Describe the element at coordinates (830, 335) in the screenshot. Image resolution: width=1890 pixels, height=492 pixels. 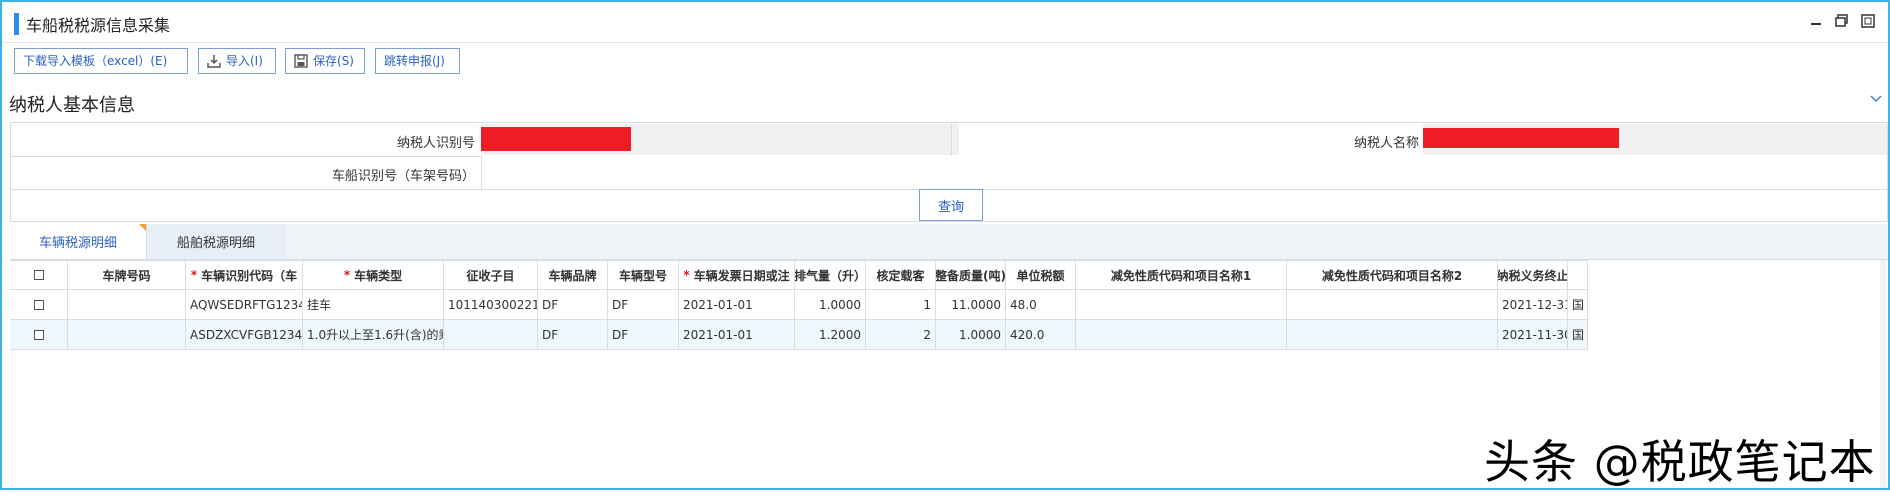
I see `table-cell: 1.2000` at that location.